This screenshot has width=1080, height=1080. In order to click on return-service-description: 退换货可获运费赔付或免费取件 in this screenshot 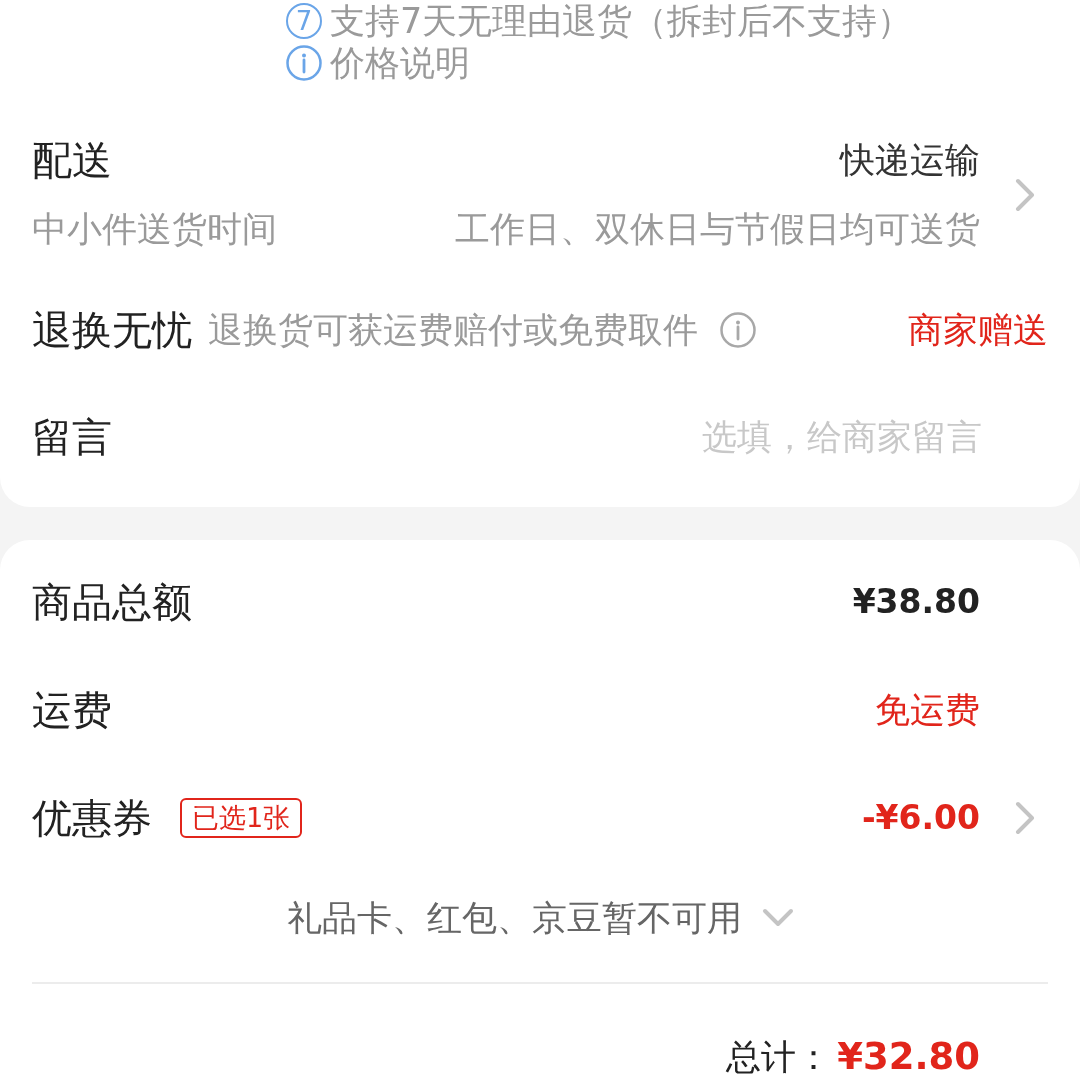, I will do `click(453, 330)`.